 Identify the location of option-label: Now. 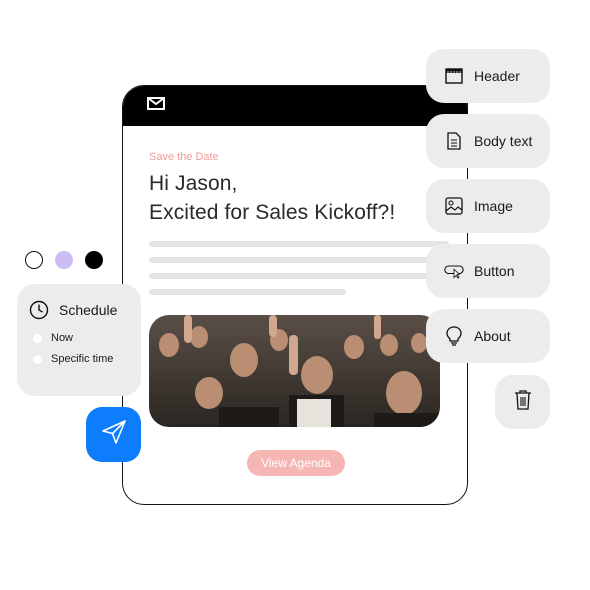
(62, 338).